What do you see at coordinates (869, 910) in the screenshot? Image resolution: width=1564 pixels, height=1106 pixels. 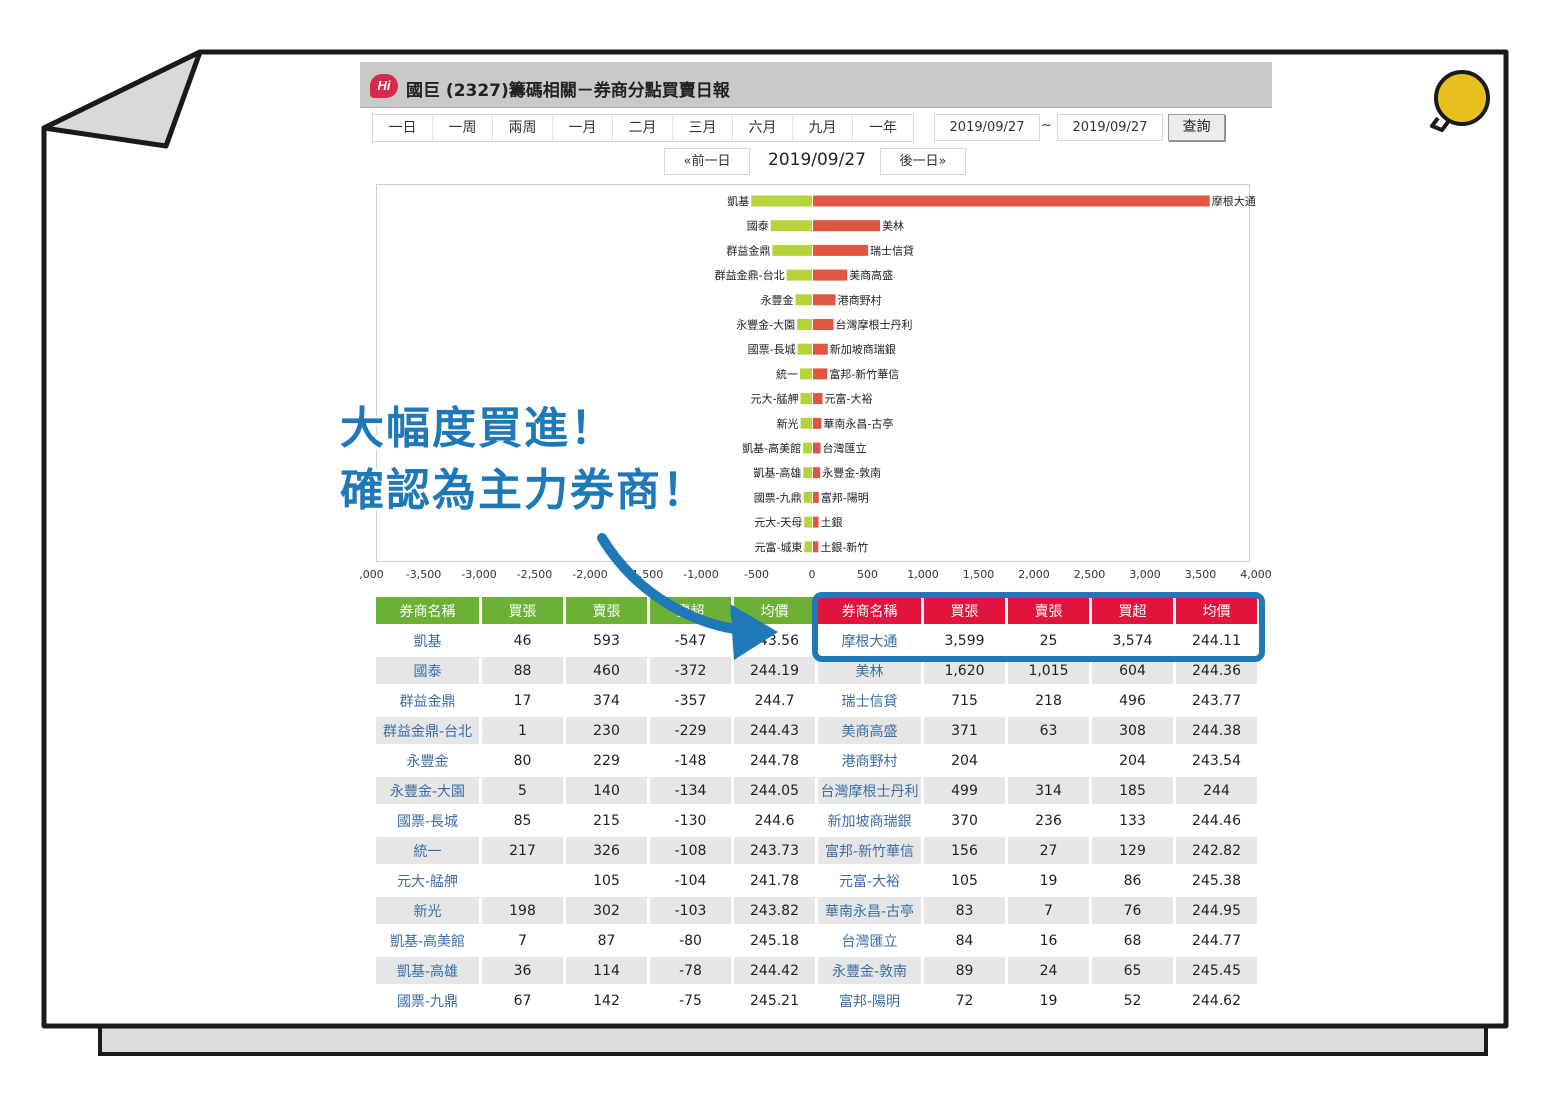 I see `broker-link: 華南永昌-古亭` at bounding box center [869, 910].